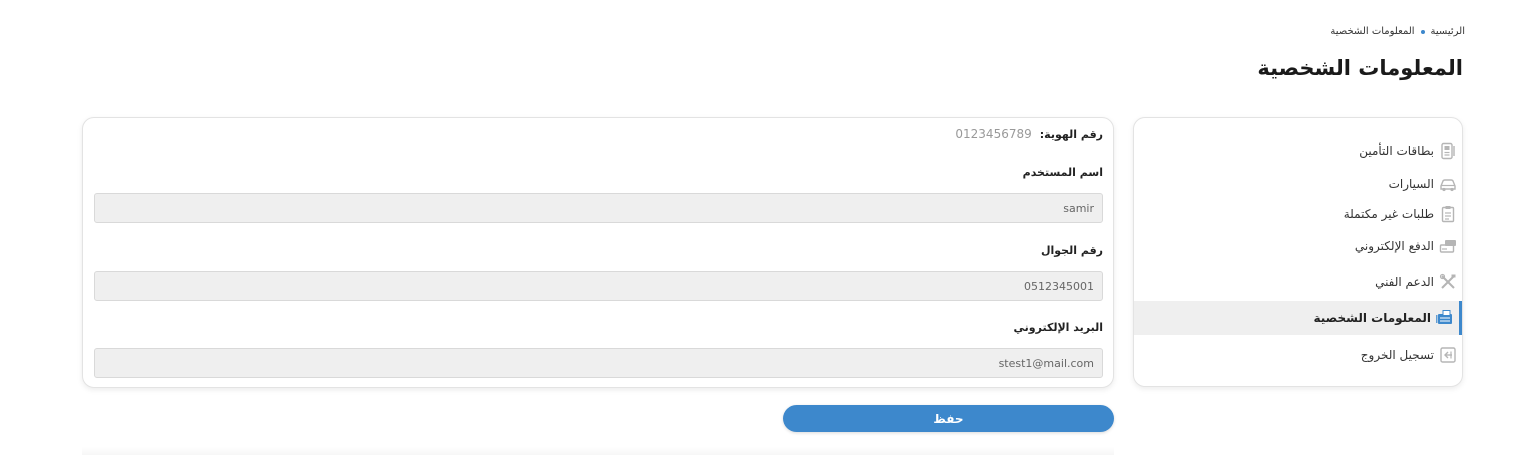 The height and width of the screenshot is (455, 1539). I want to click on sidebar-item-incomplete-requests: طلبات غير مكتملة, so click(1298, 214).